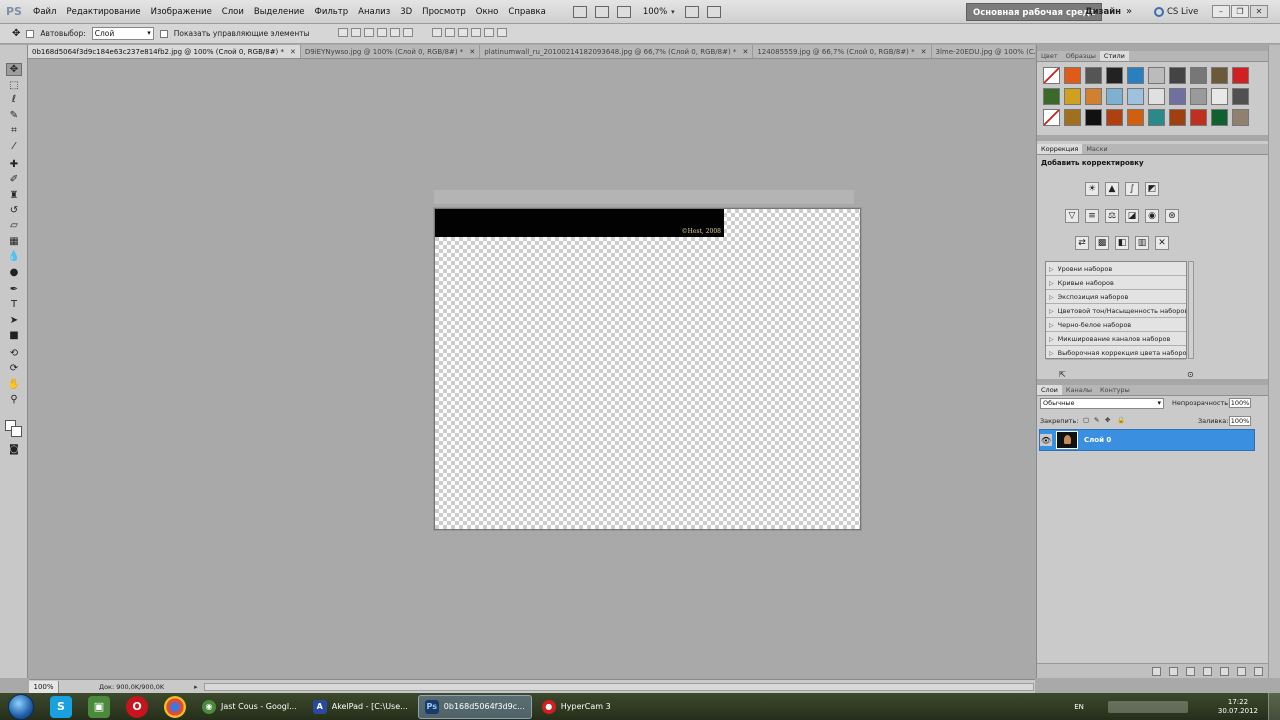  What do you see at coordinates (1152, 189) in the screenshot?
I see `exposure-icon: ◩` at bounding box center [1152, 189].